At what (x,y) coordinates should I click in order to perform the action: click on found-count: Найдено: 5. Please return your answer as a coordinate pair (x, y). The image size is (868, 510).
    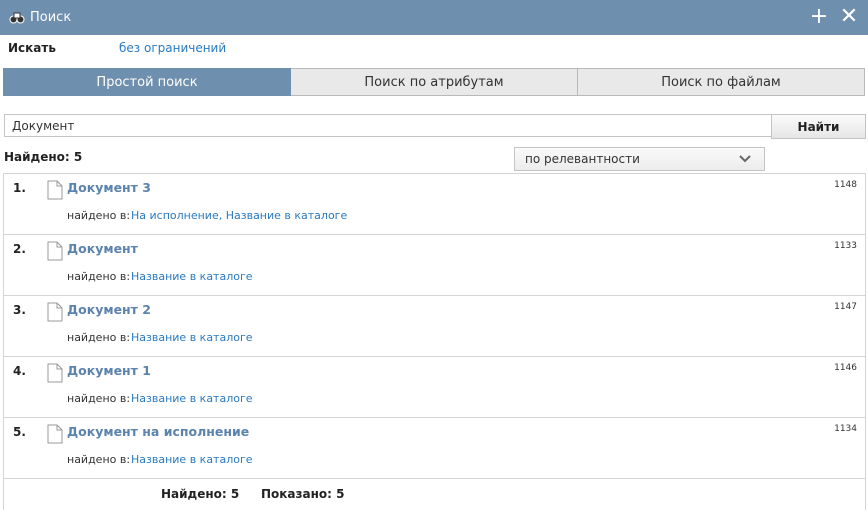
    Looking at the image, I should click on (43, 157).